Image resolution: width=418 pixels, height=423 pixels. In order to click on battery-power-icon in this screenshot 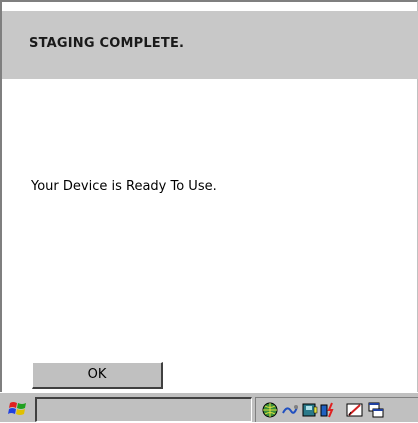, I will do `click(328, 410)`.